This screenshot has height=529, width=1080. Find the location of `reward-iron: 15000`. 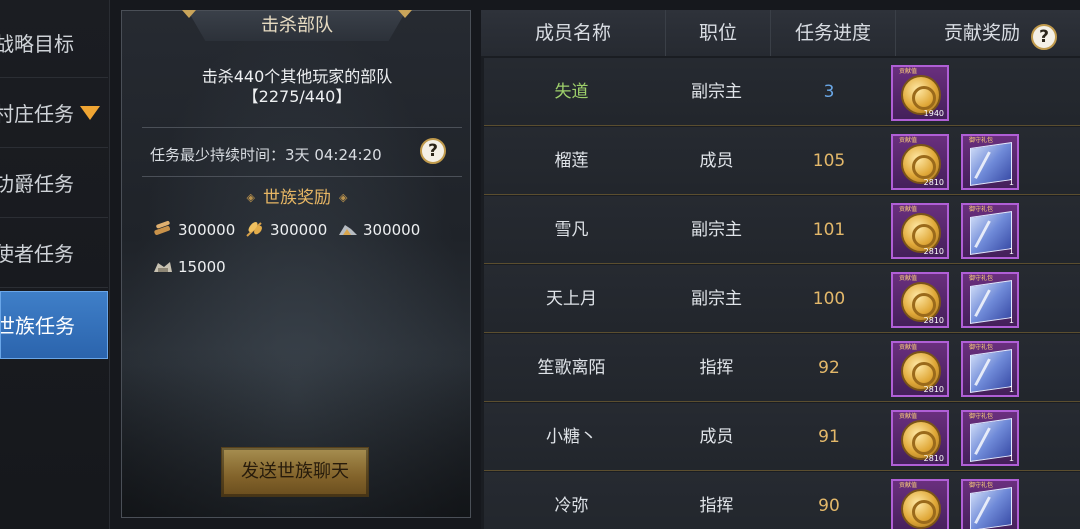

reward-iron: 15000 is located at coordinates (189, 267).